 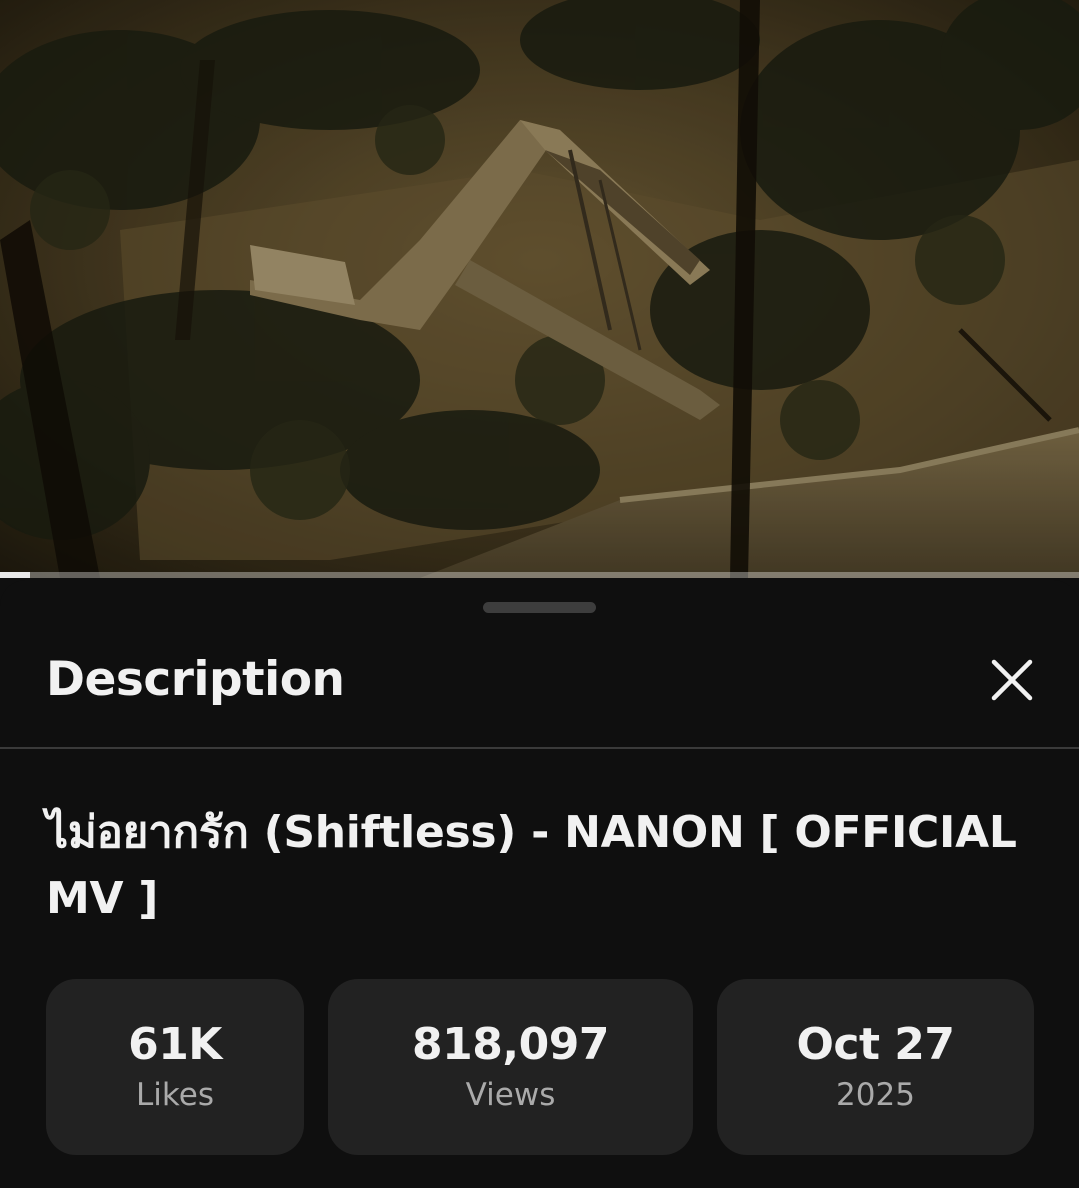 I want to click on date-stat-card: Oct 27 2025, so click(x=875, y=1067).